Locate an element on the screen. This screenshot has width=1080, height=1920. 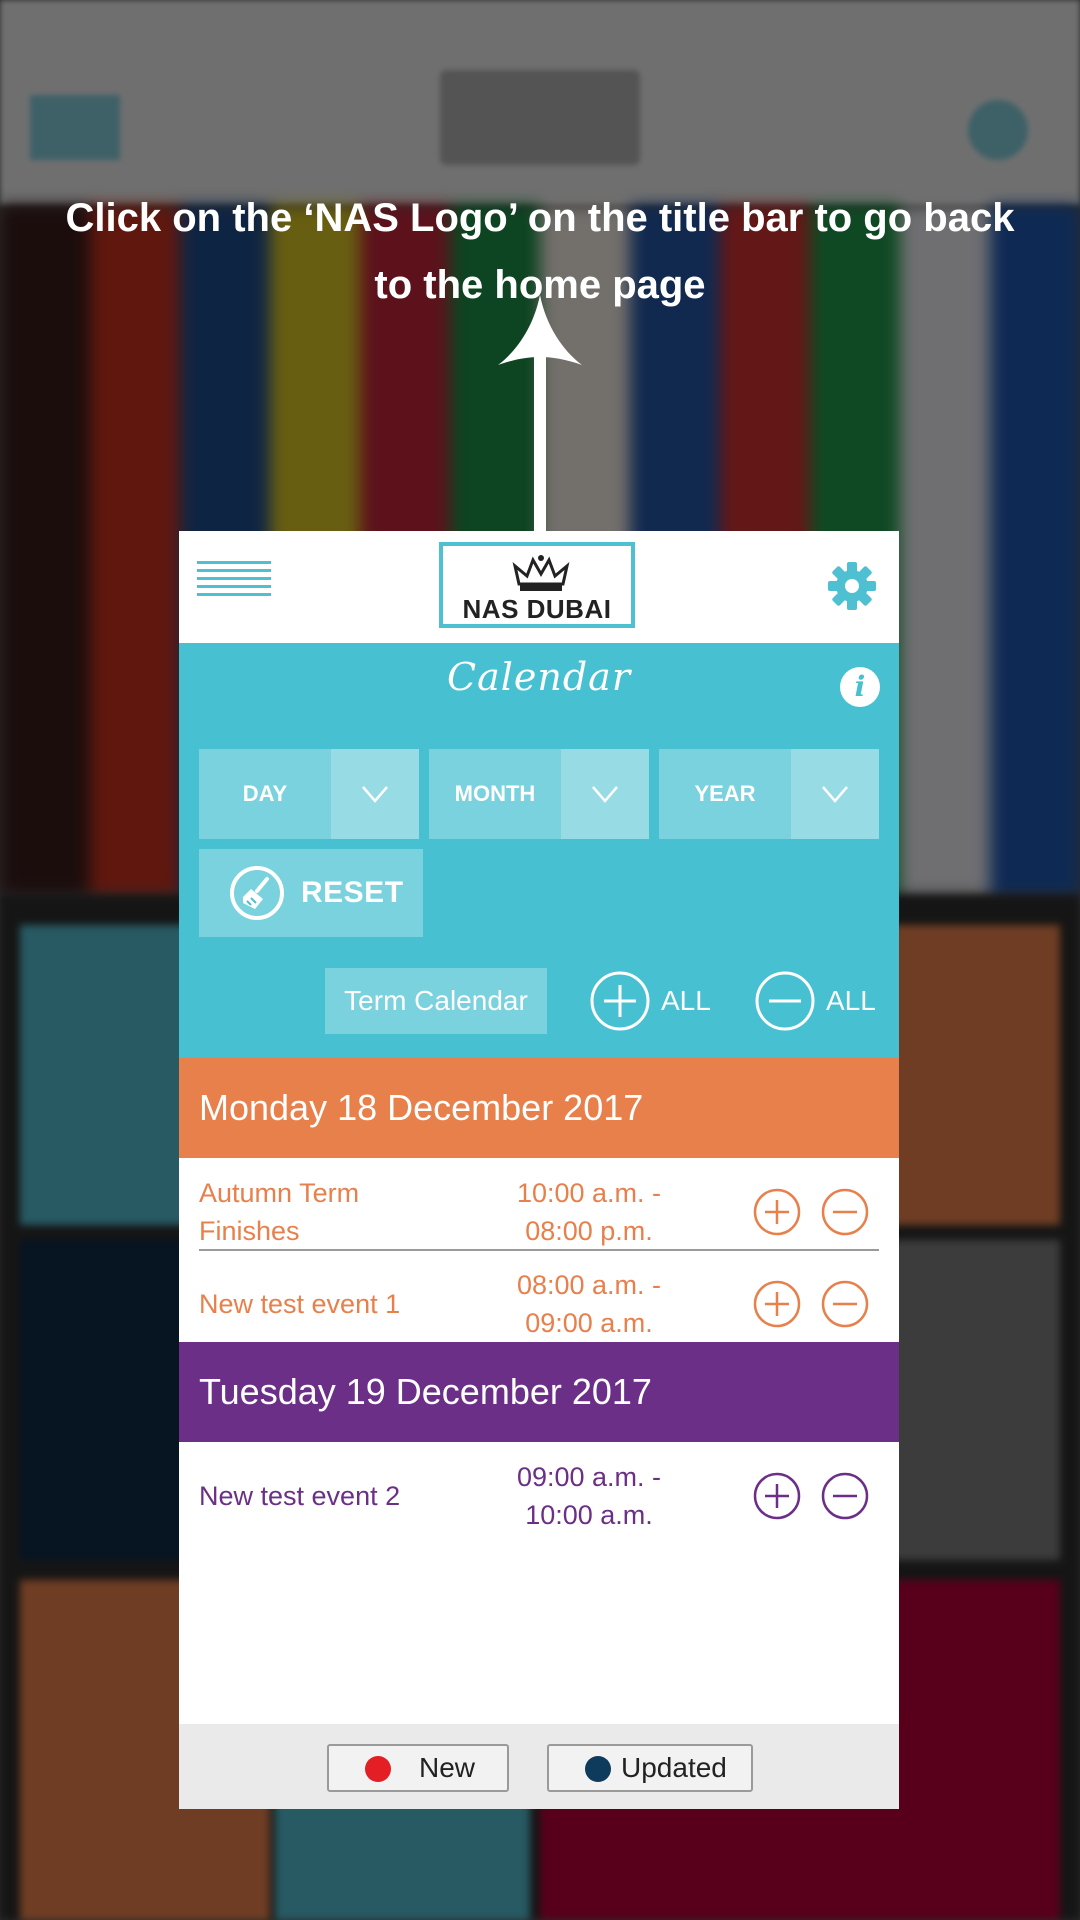
legend-bar: New Updated is located at coordinates (539, 1766).